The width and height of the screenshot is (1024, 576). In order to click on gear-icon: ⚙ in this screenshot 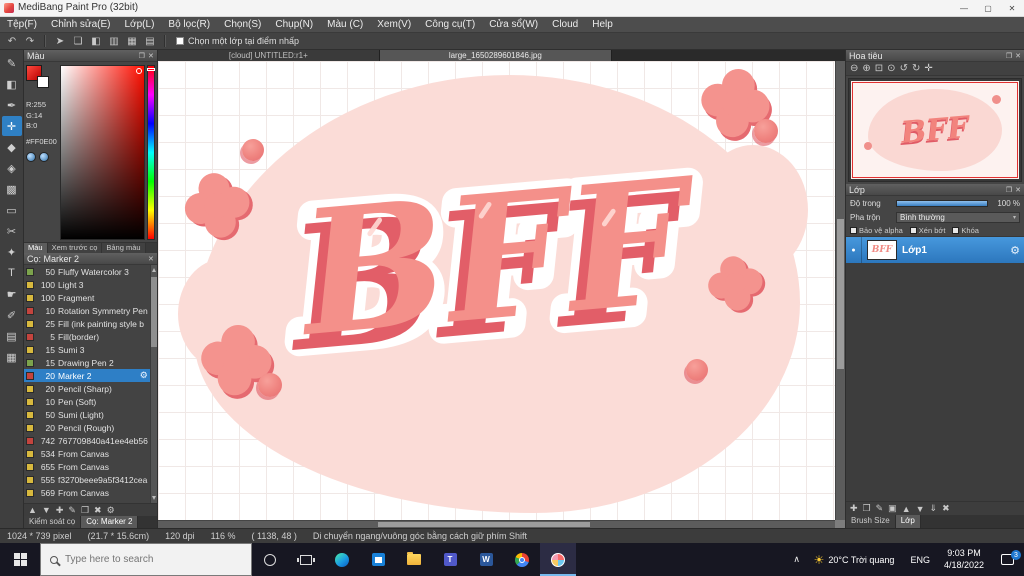, I will do `click(1015, 250)`.